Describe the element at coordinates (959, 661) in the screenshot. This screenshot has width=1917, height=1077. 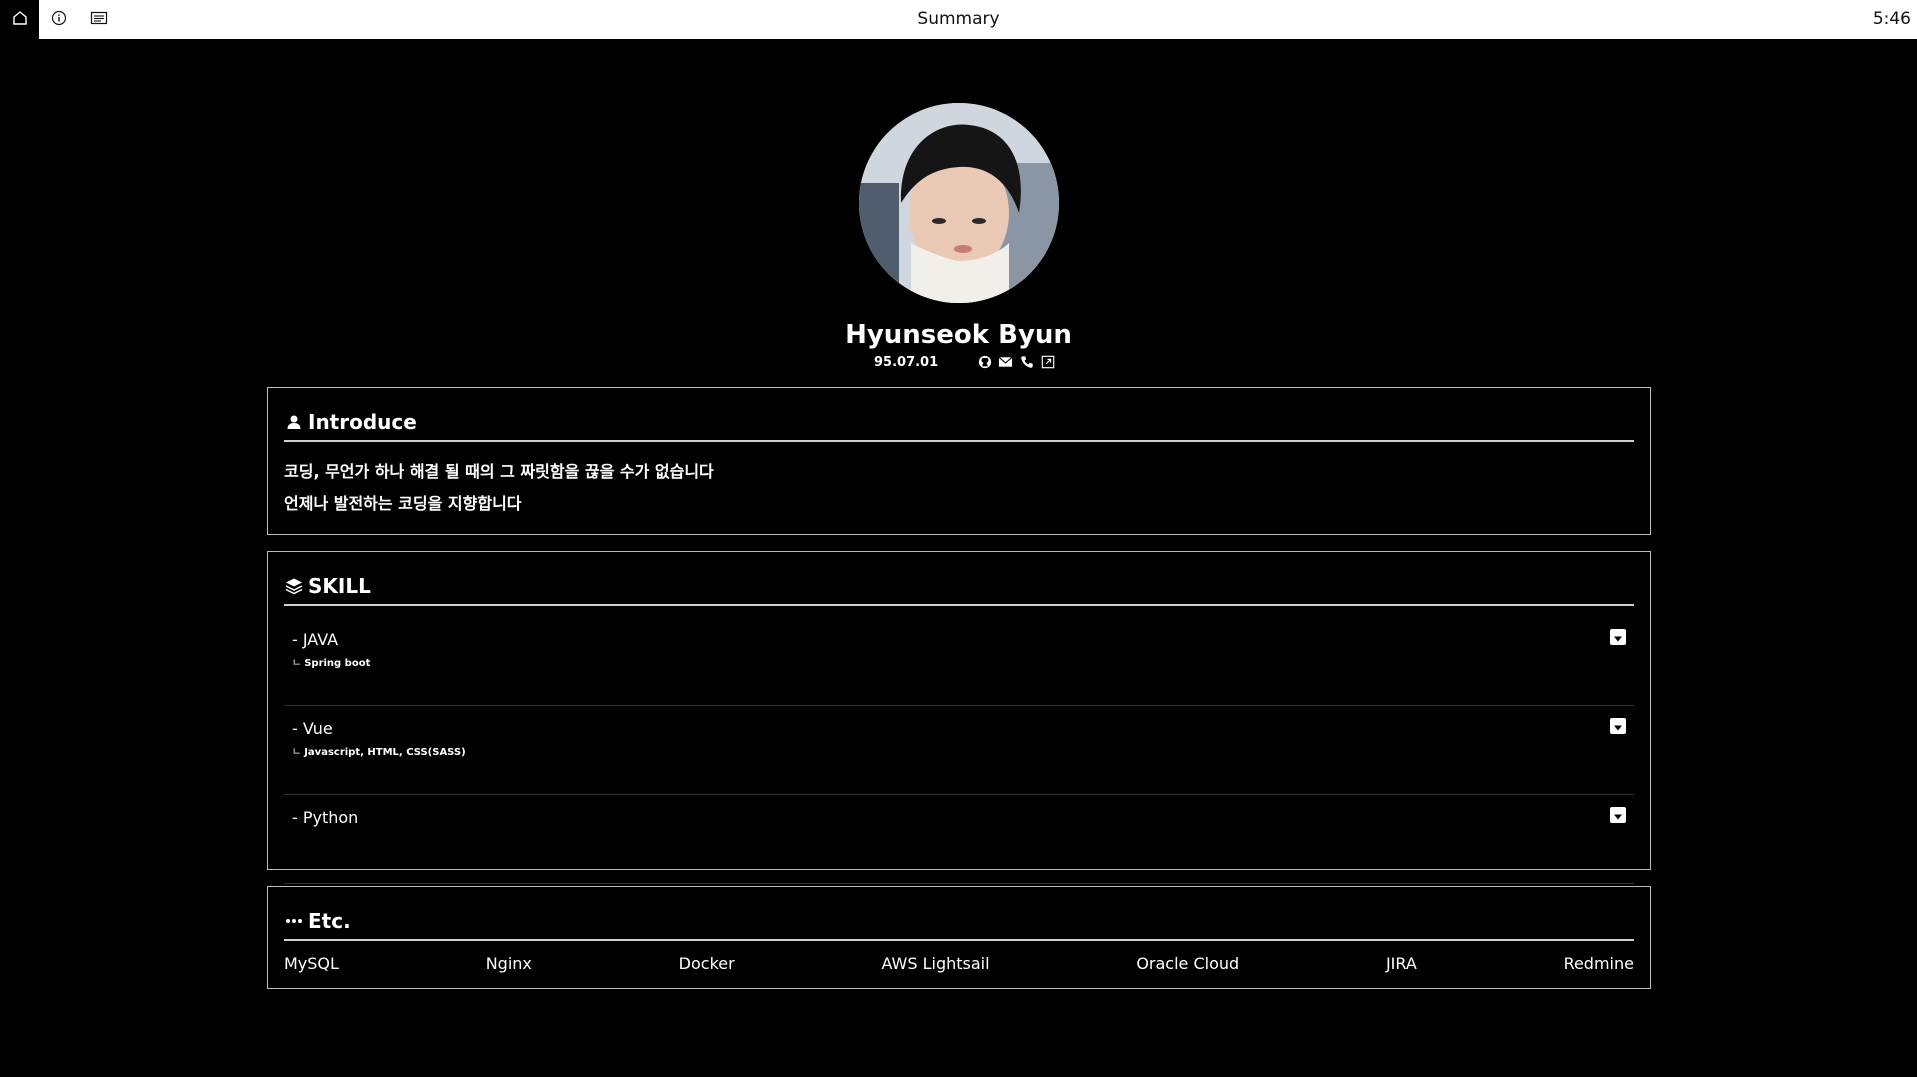
I see `skill-item-java: - JAVA ㄴ Spring boot` at that location.